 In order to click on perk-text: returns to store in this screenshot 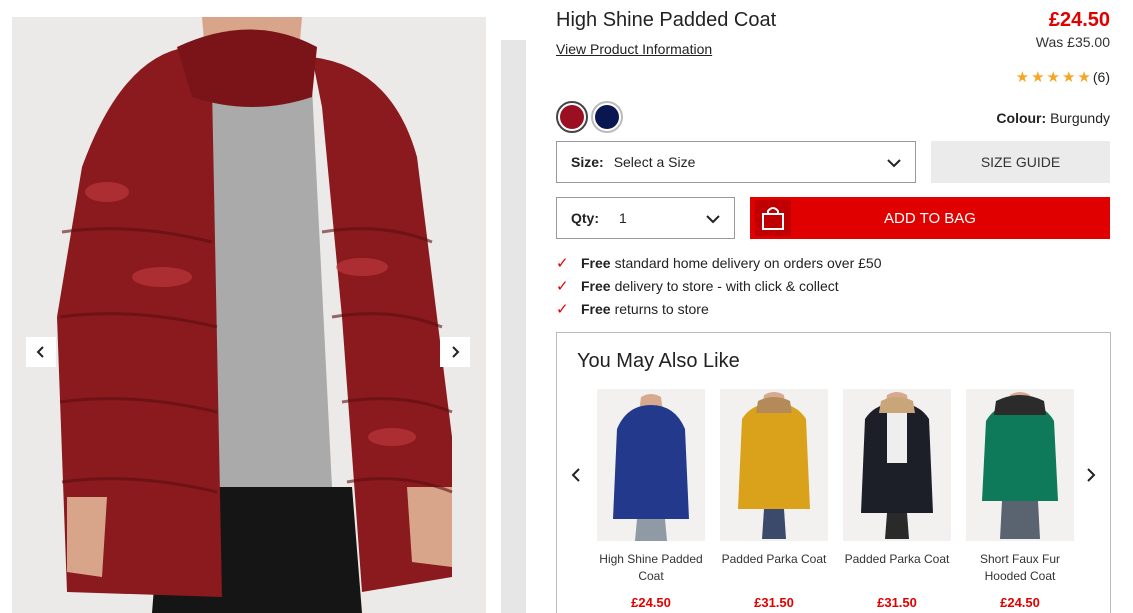, I will do `click(661, 309)`.